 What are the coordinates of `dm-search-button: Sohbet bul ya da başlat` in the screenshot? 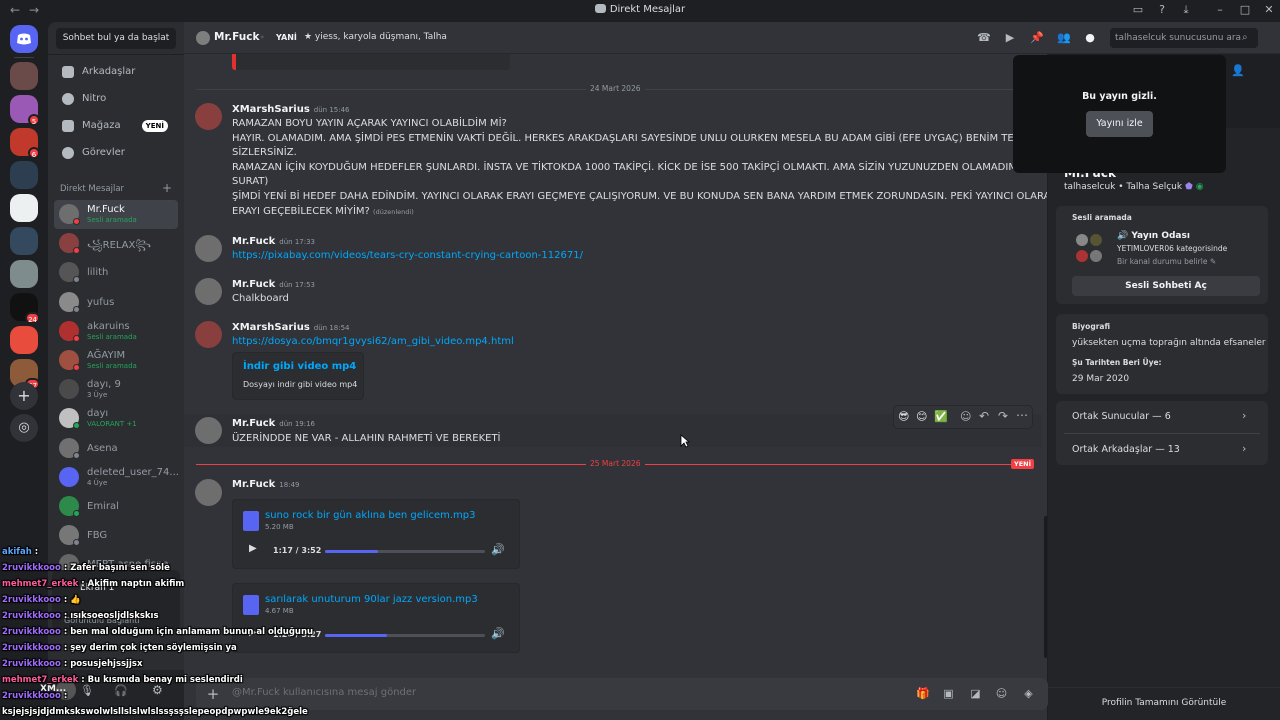 It's located at (116, 38).